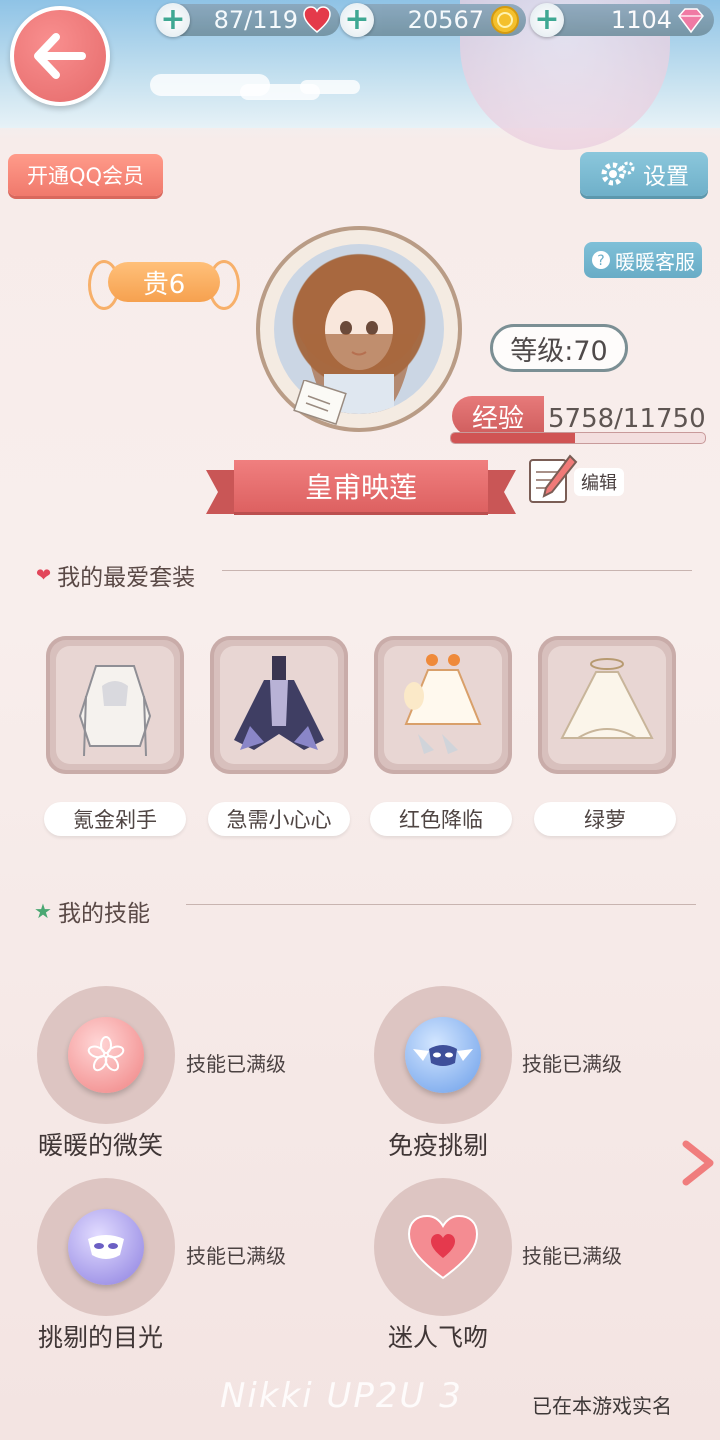  What do you see at coordinates (44, 575) in the screenshot?
I see `heart-small-icon: ❤` at bounding box center [44, 575].